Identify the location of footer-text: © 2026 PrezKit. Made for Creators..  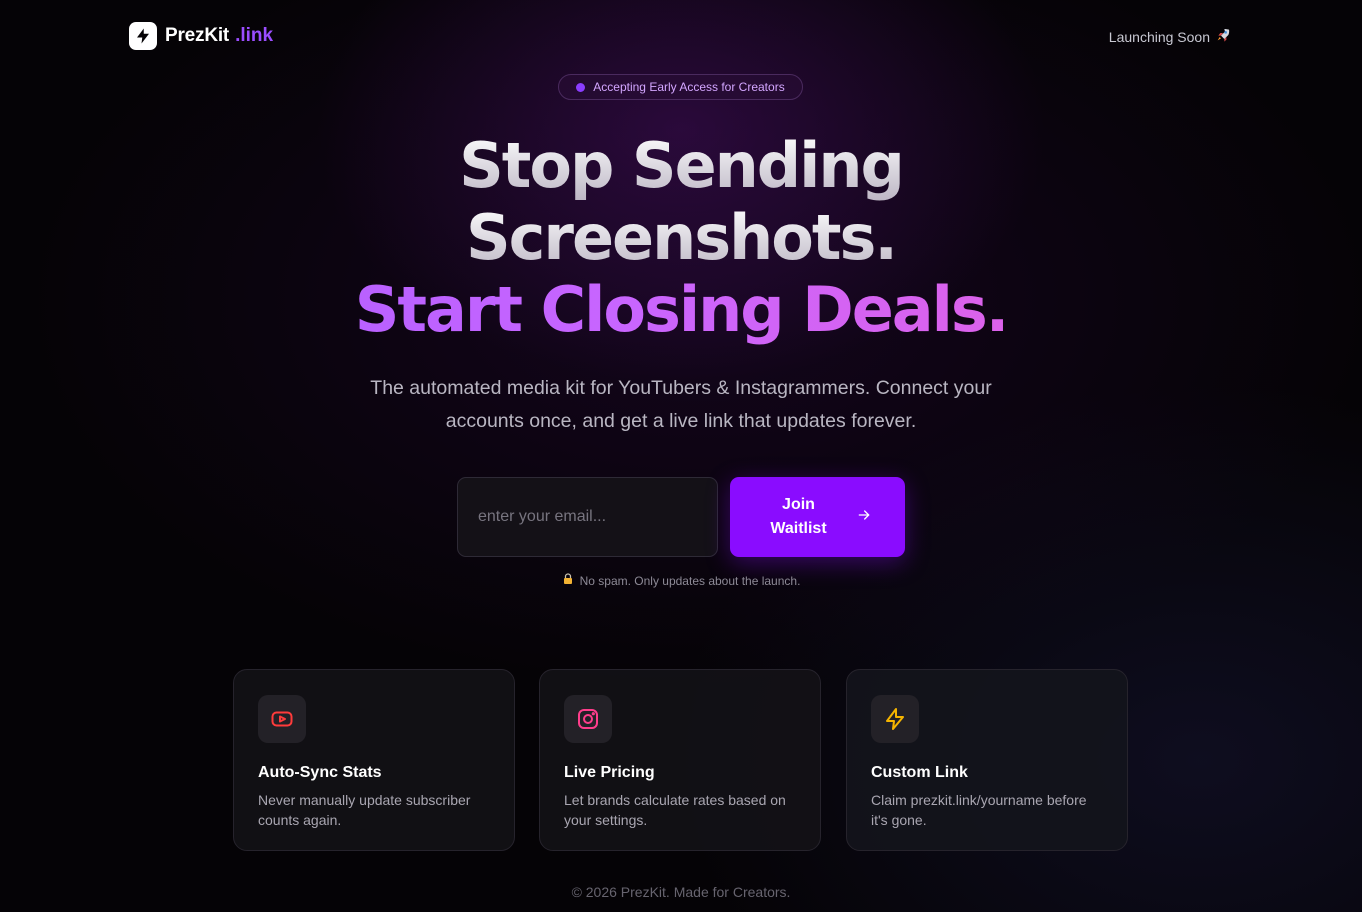
(681, 892).